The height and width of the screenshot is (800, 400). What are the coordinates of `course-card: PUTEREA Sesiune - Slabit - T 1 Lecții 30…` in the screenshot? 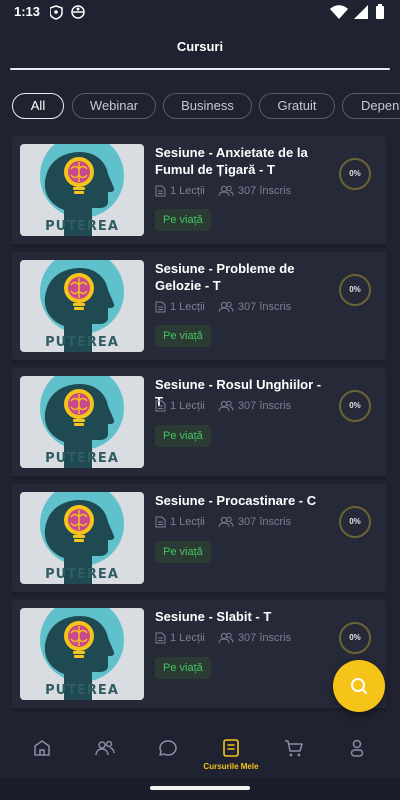 It's located at (199, 655).